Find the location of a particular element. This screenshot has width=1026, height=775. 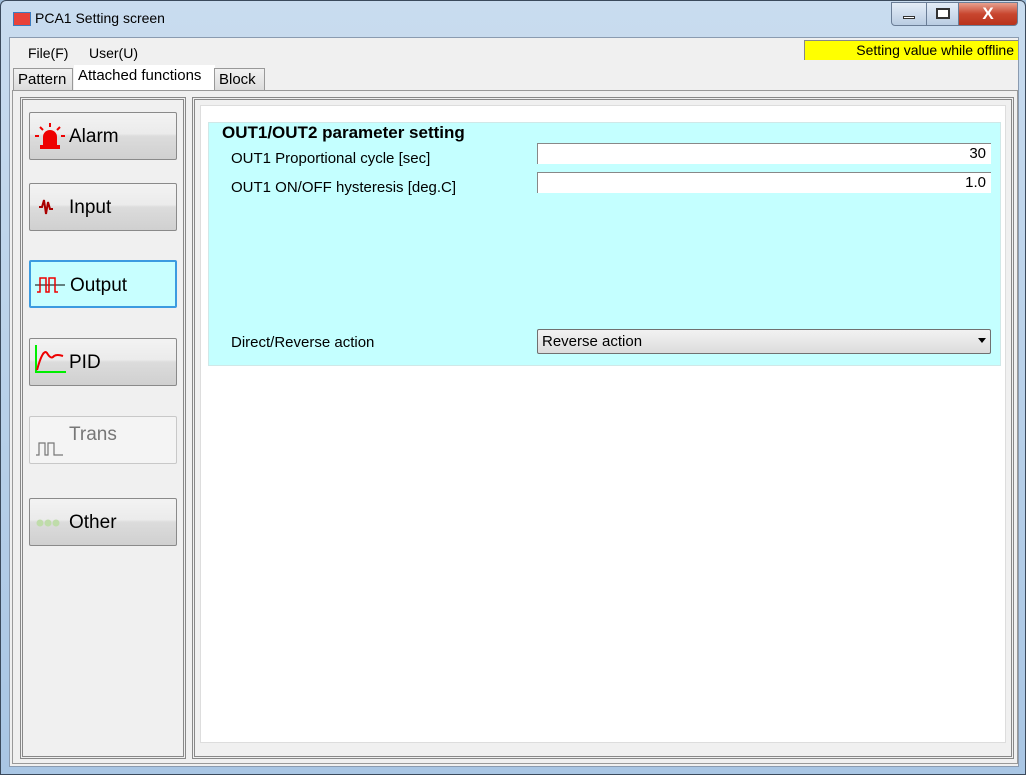

tab-attached-functions: Attached functions is located at coordinates (144, 78).